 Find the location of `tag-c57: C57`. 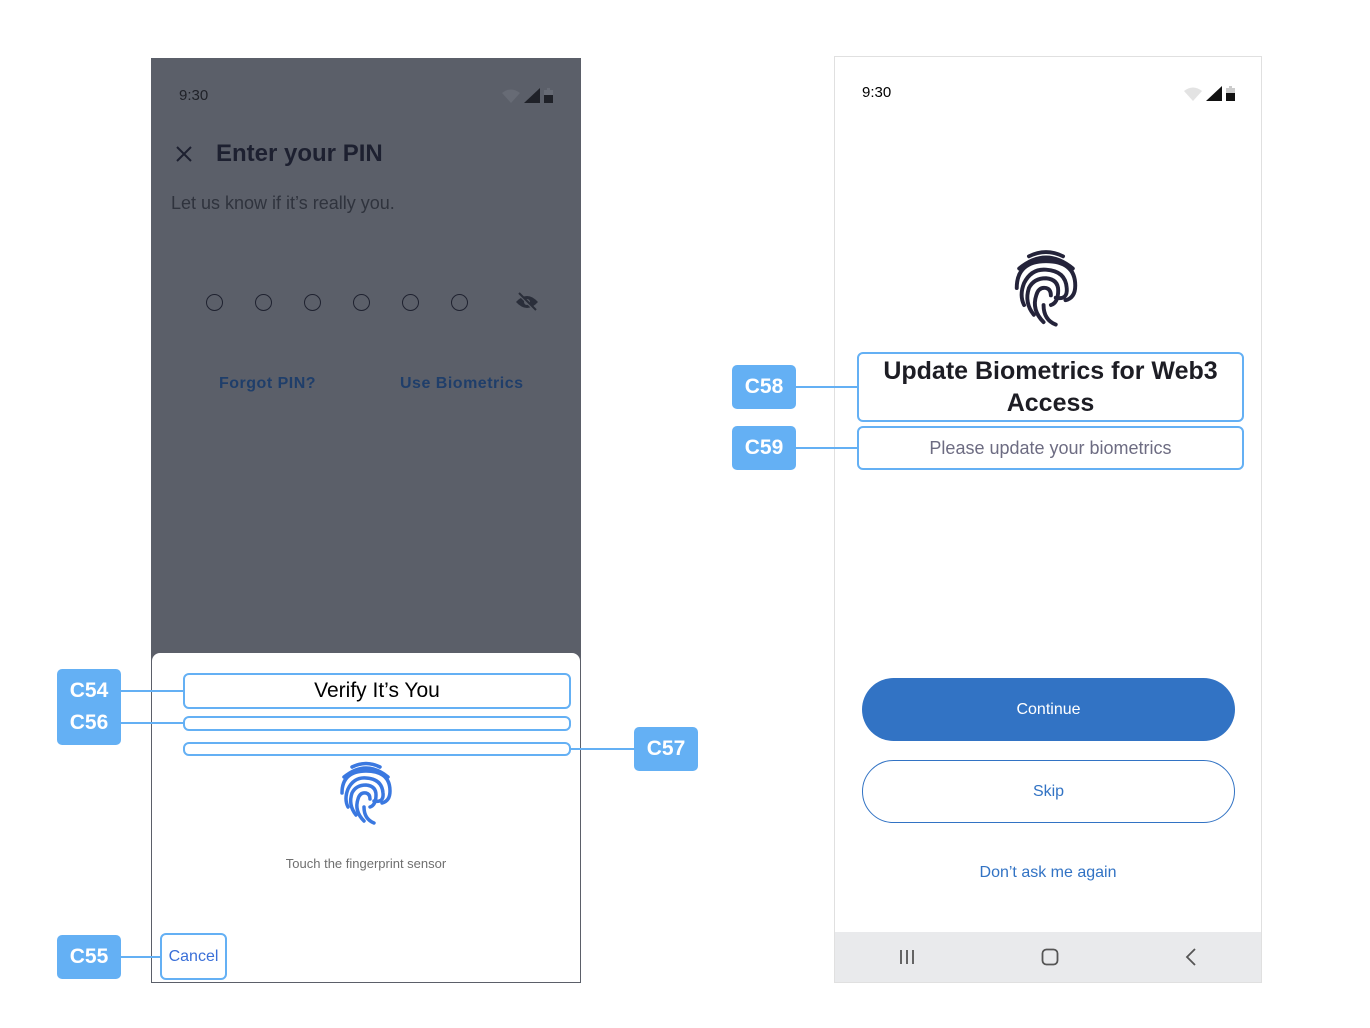

tag-c57: C57 is located at coordinates (666, 749).